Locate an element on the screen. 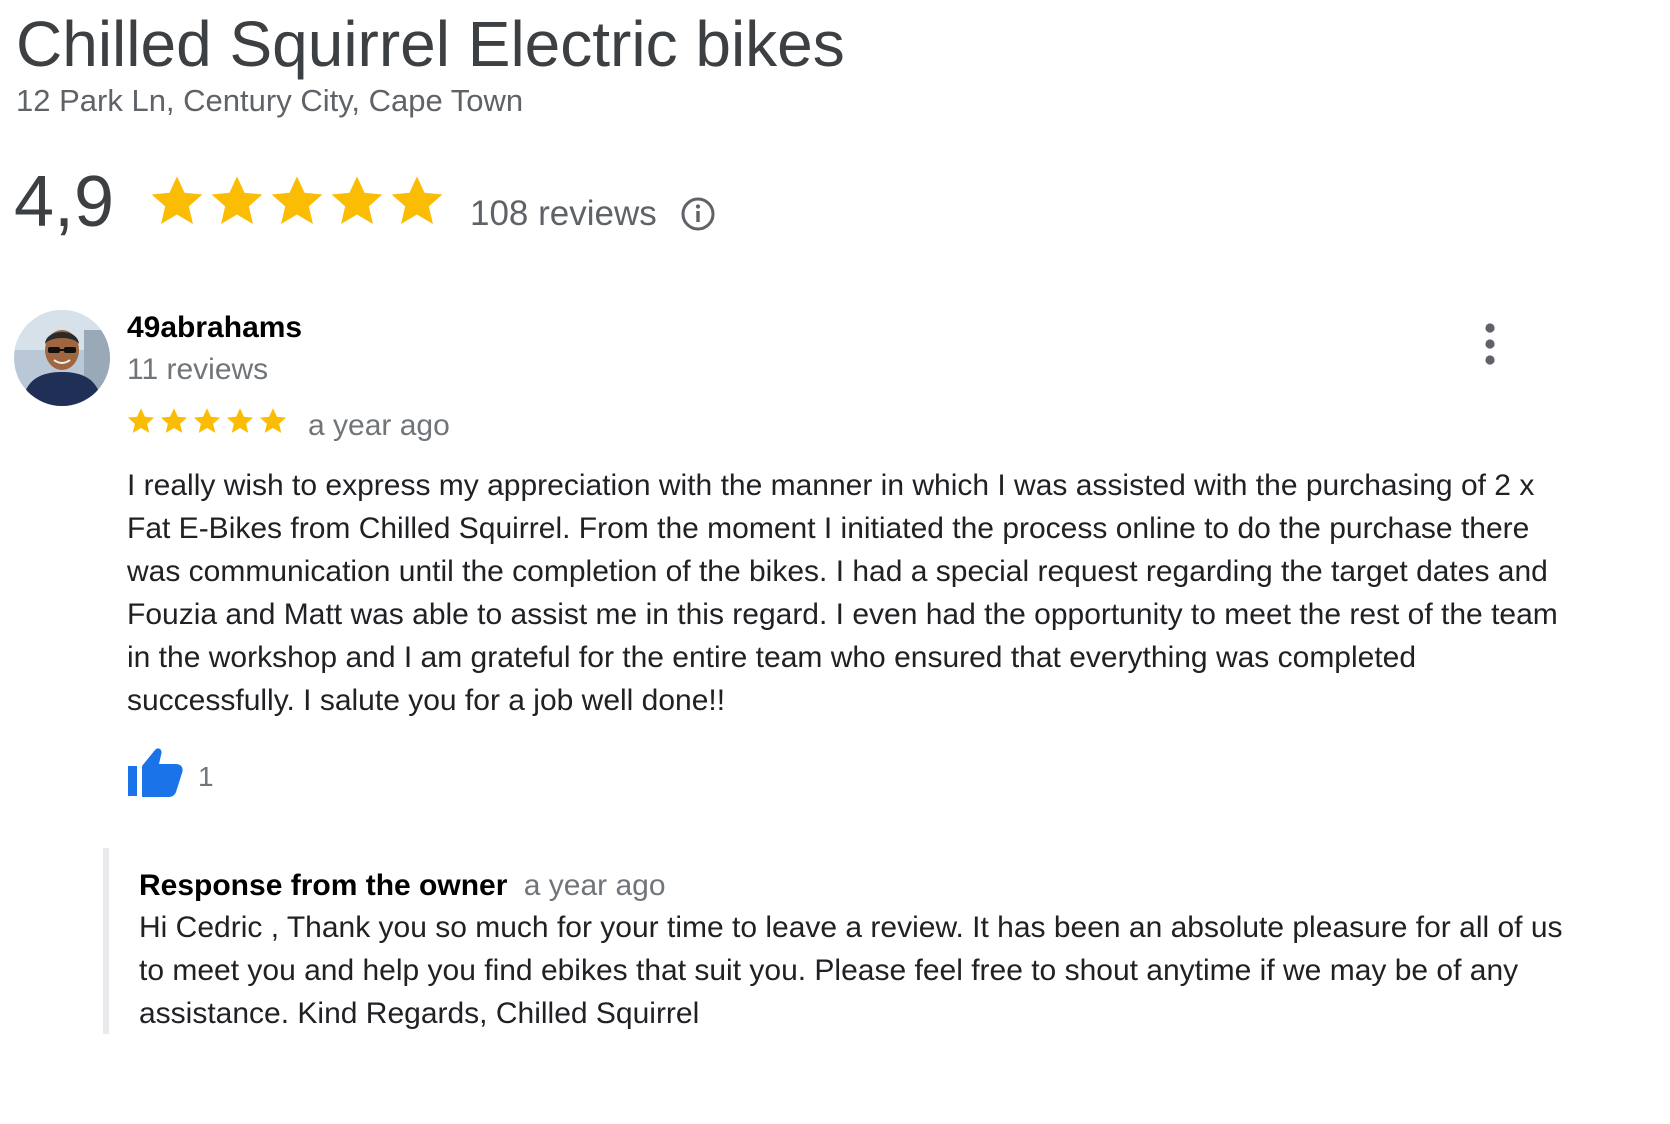 The height and width of the screenshot is (1124, 1670). owner-response-header: Response from the owner a year ago is located at coordinates (402, 886).